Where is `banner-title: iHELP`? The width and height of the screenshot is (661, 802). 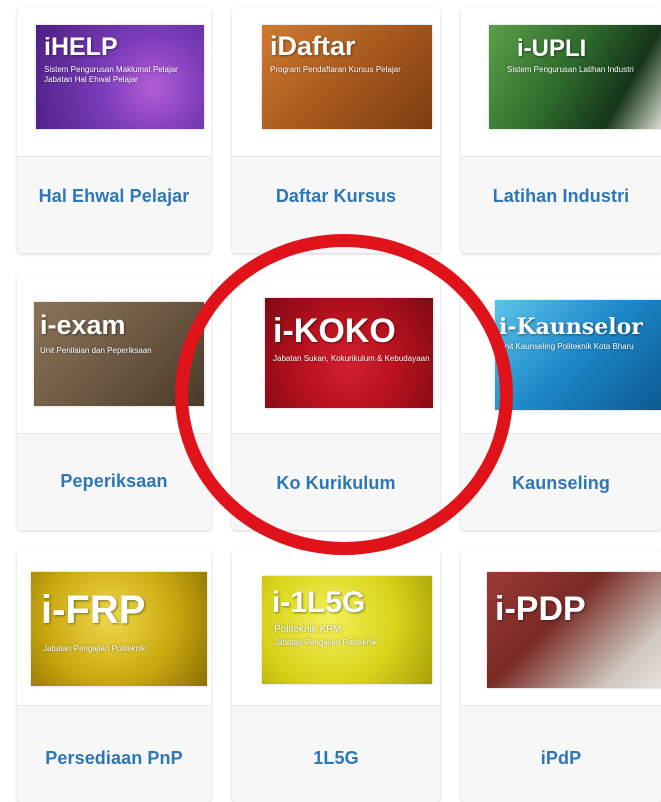
banner-title: iHELP is located at coordinates (81, 47).